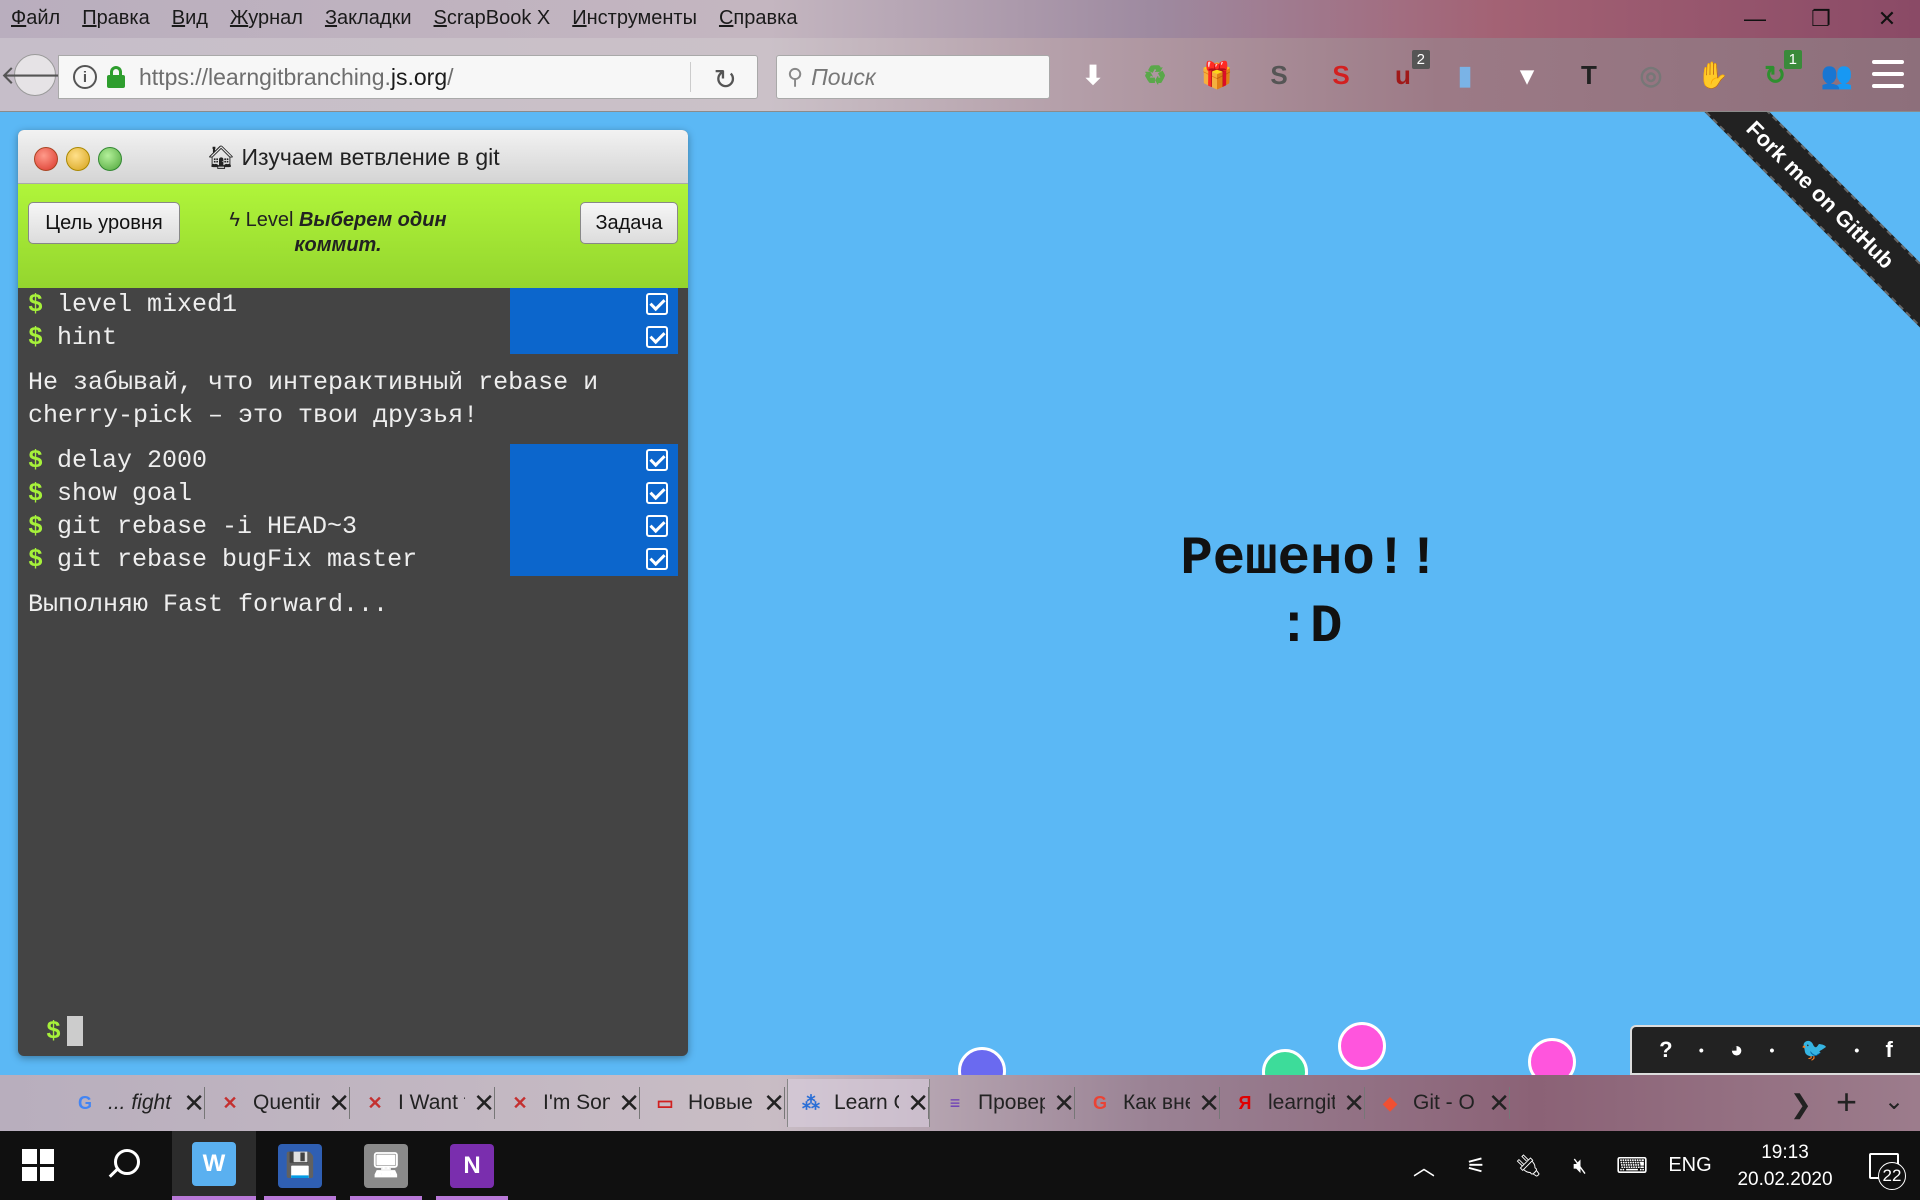 Image resolution: width=1920 pixels, height=1200 pixels. Describe the element at coordinates (85, 77) in the screenshot. I see `info-icon: i` at that location.